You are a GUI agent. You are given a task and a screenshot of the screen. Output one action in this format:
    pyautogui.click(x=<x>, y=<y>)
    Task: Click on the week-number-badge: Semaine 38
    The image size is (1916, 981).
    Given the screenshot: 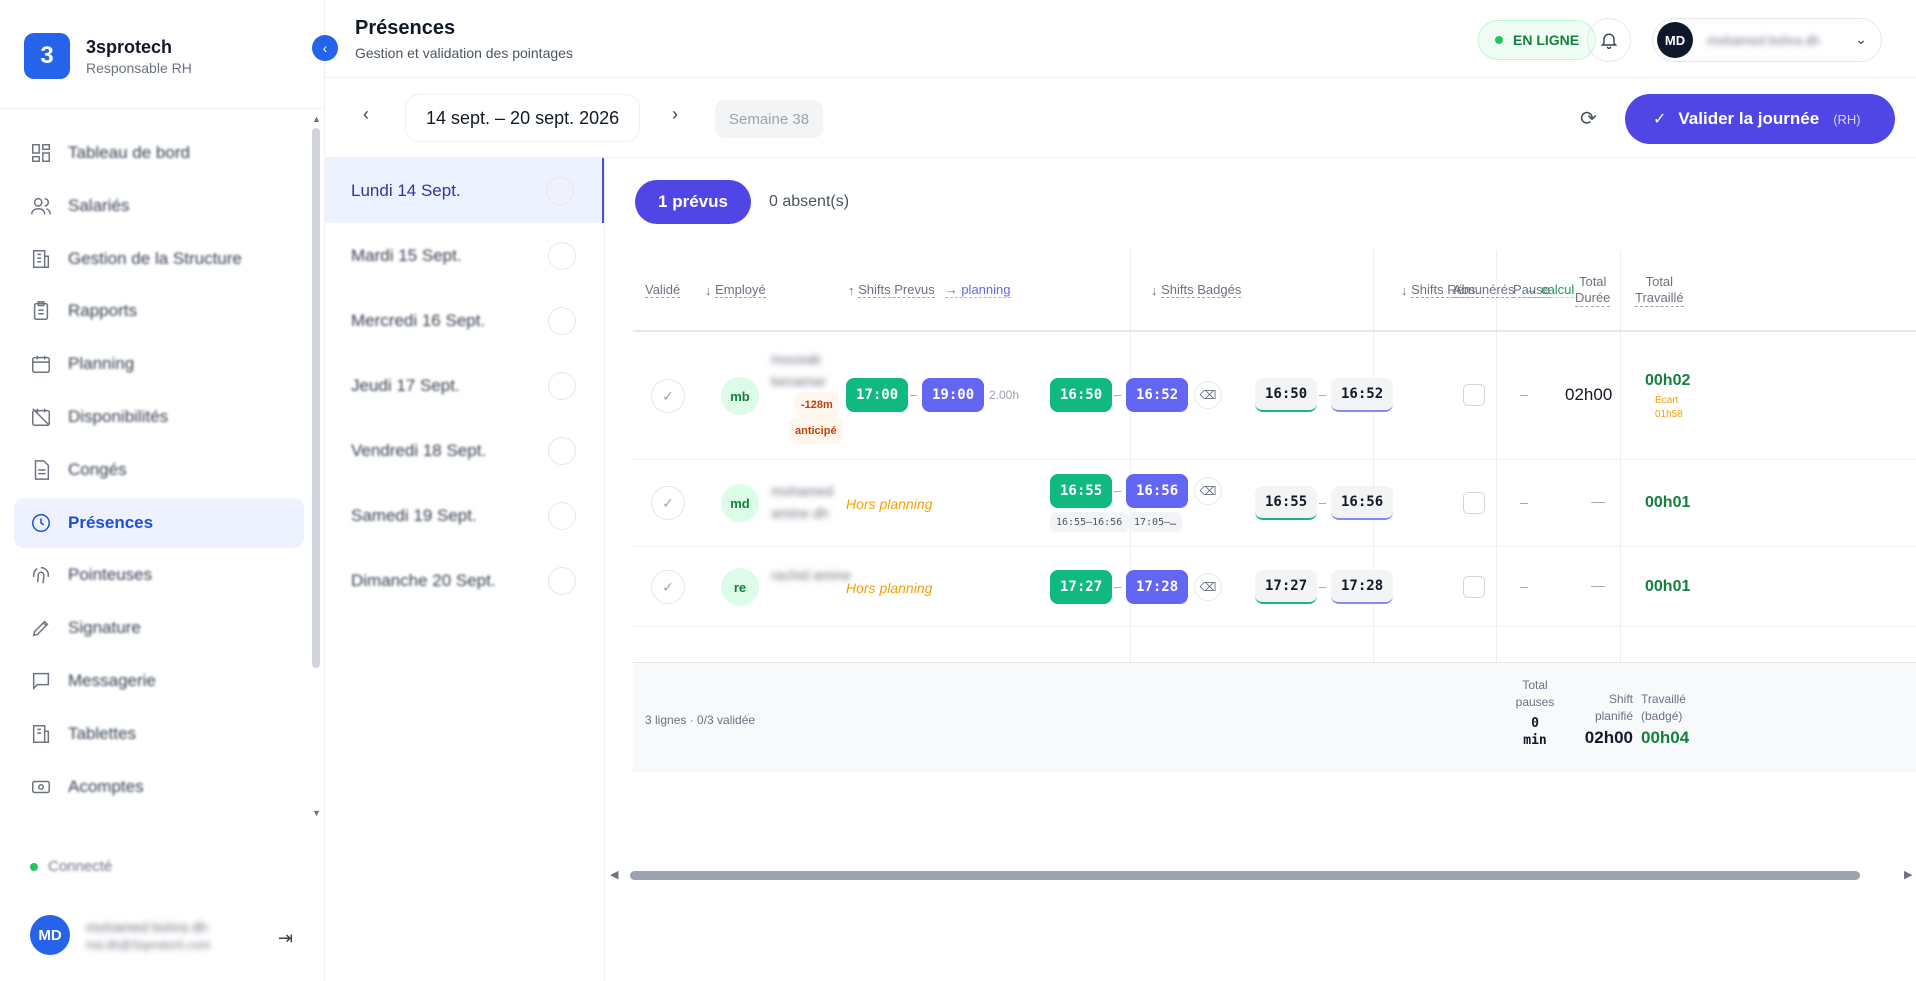 What is the action you would take?
    pyautogui.click(x=769, y=119)
    